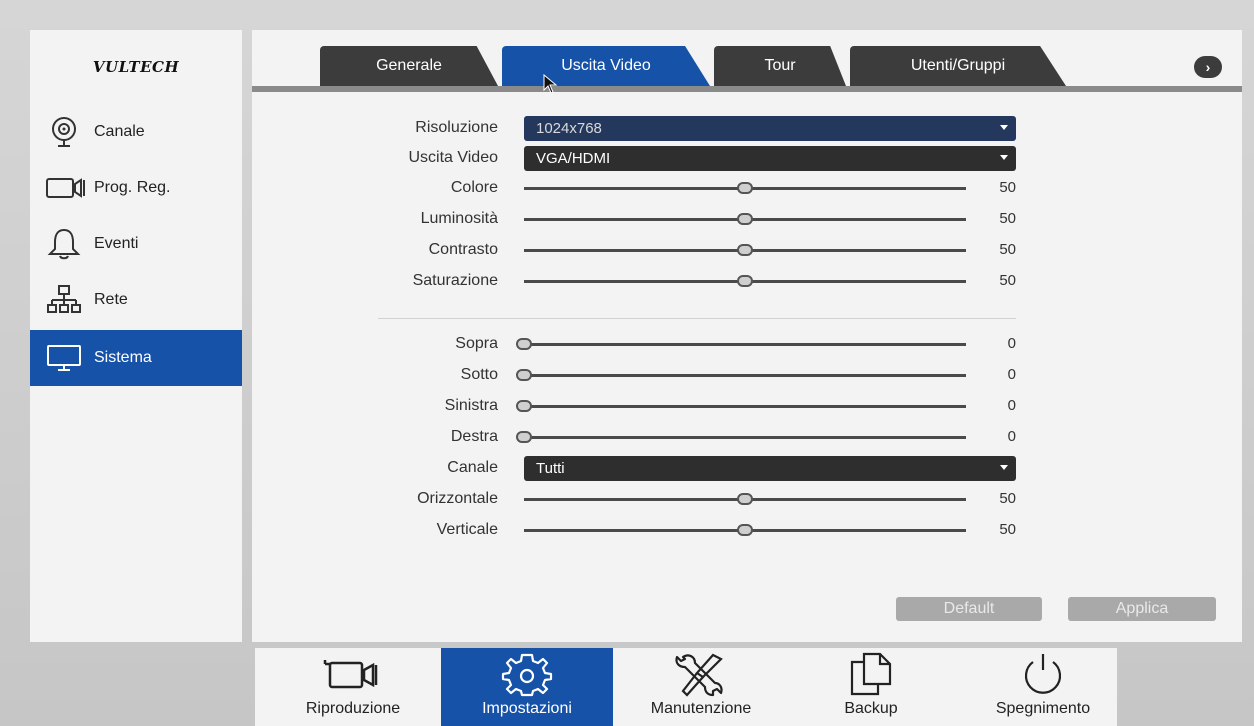 This screenshot has height=726, width=1254. Describe the element at coordinates (68, 132) in the screenshot. I see `camera-icon` at that location.